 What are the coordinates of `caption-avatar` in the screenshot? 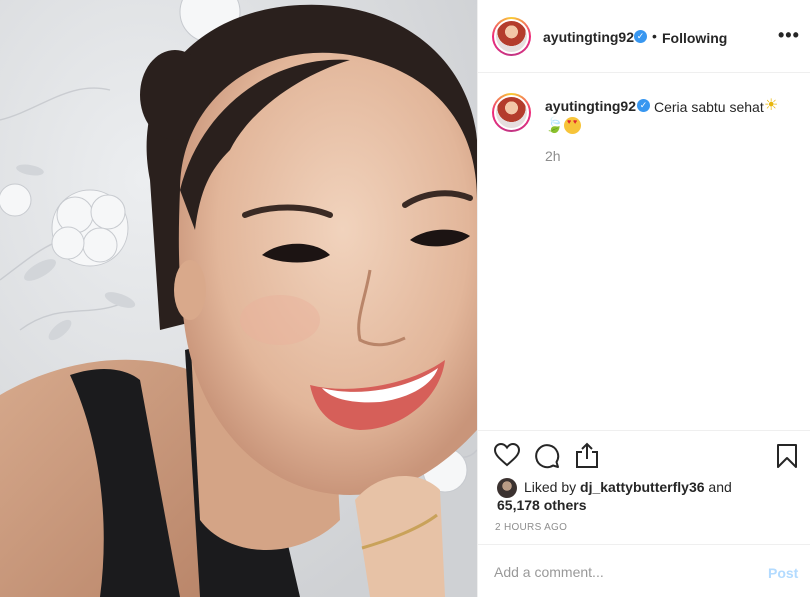 It's located at (511, 112).